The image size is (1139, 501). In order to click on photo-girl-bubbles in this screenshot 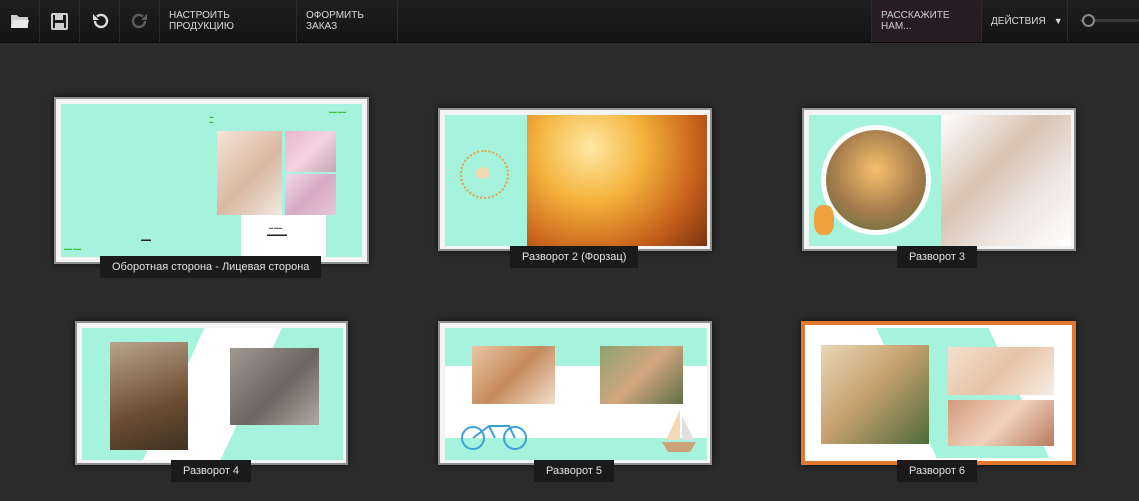, I will do `click(617, 180)`.